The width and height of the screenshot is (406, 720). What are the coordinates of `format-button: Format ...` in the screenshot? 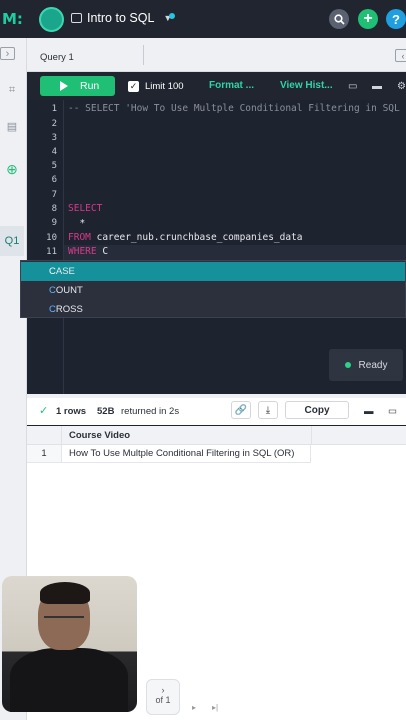 It's located at (231, 85).